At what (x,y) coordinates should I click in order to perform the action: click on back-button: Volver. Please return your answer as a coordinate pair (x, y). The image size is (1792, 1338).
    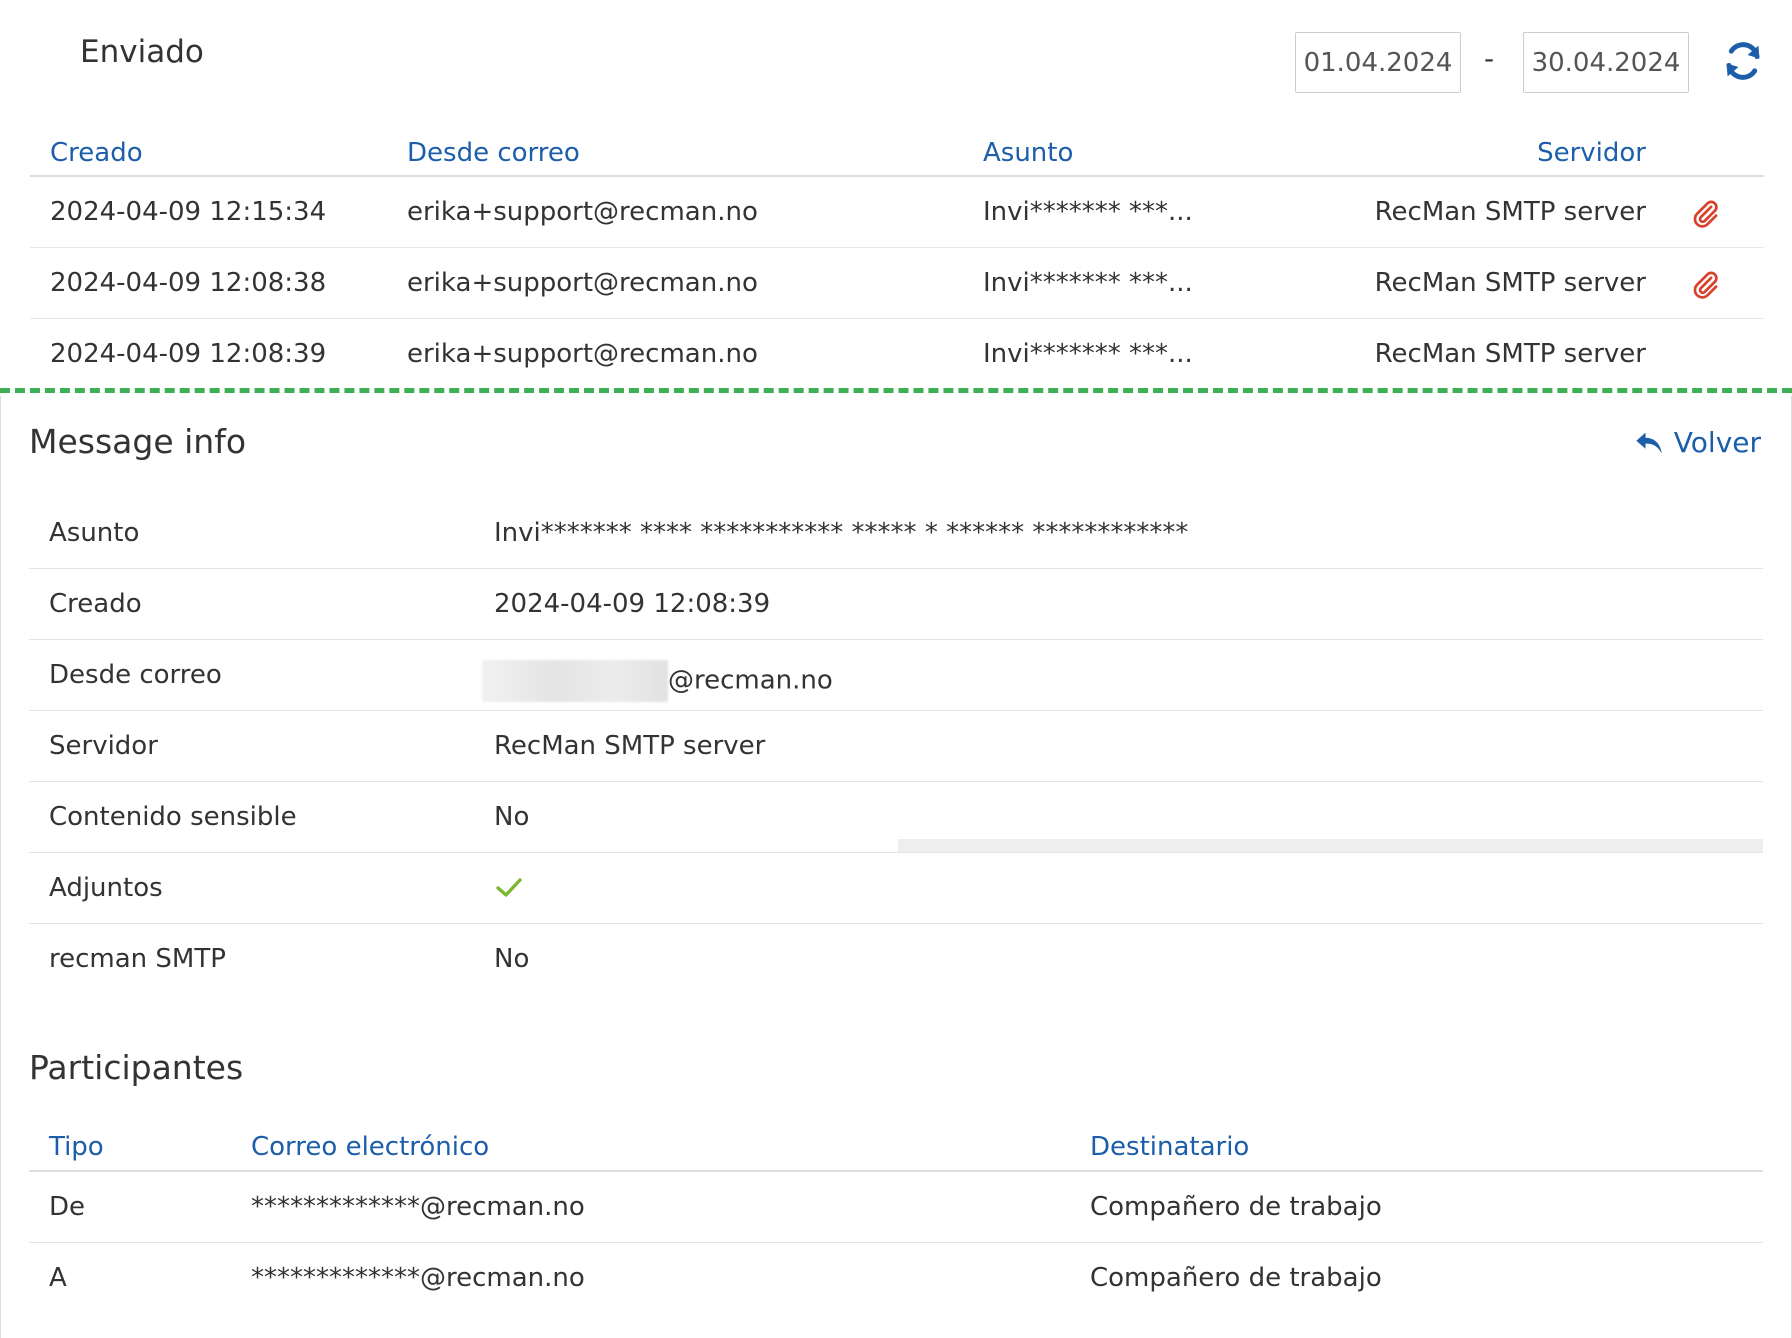
    Looking at the image, I should click on (1697, 442).